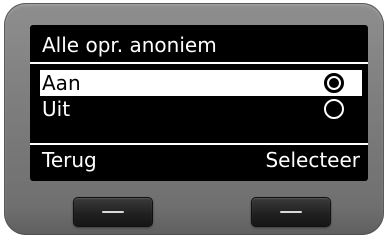 The height and width of the screenshot is (241, 390). What do you see at coordinates (201, 109) in the screenshot?
I see `option-uit: Uit` at bounding box center [201, 109].